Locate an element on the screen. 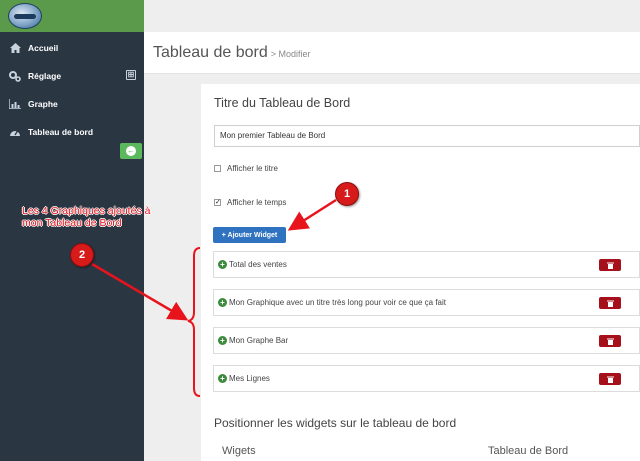 The image size is (640, 461). show-title-label: Afficher le titre is located at coordinates (252, 168).